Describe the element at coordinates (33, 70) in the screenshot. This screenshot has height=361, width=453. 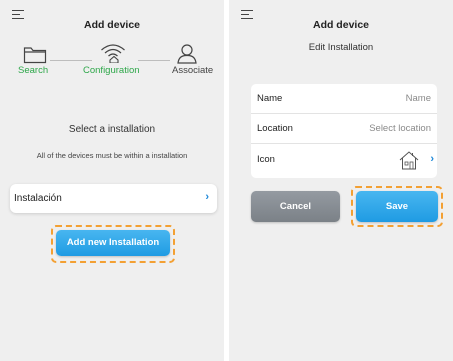
I see `step-label-search: Search` at that location.